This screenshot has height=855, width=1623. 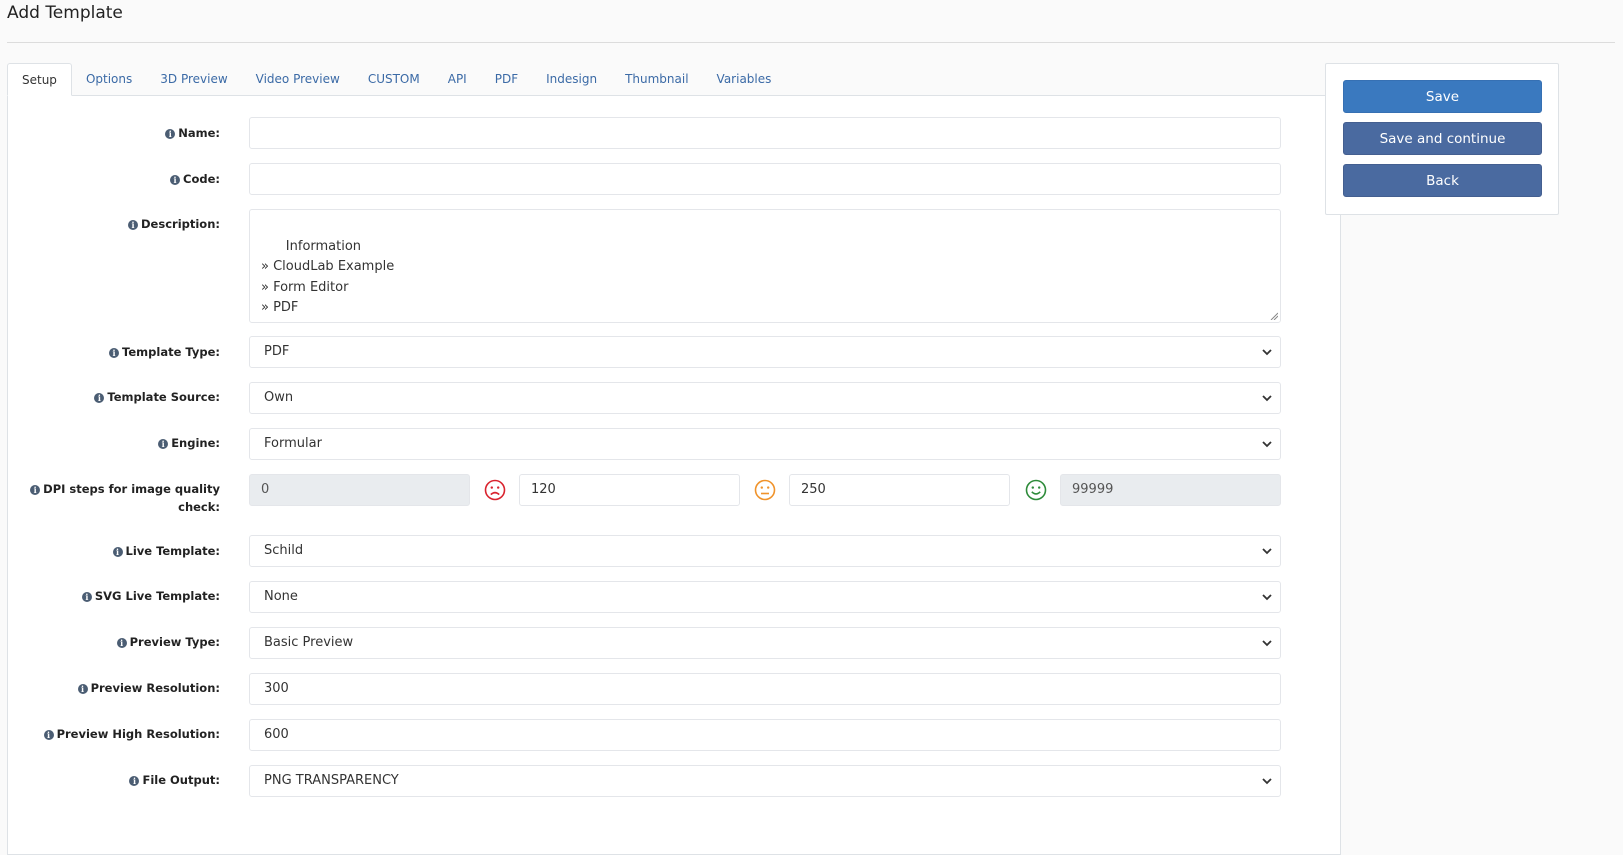 I want to click on template-type-label: i Template Type:, so click(x=114, y=352).